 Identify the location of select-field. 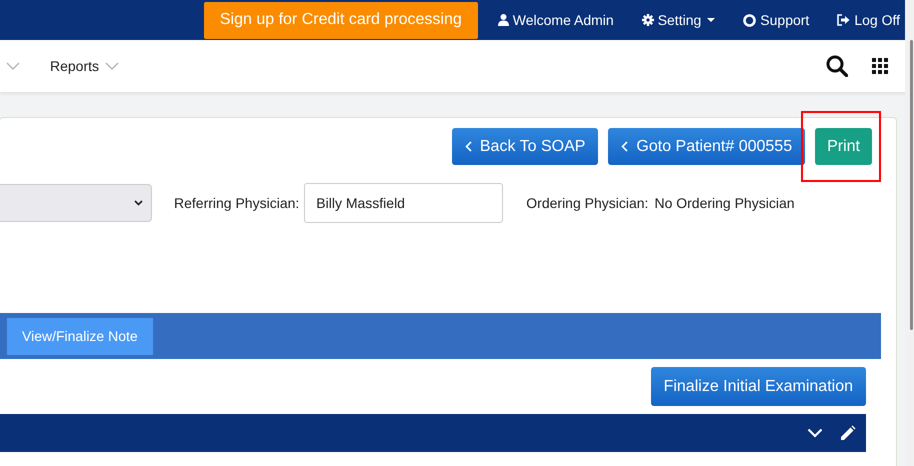
(76, 203).